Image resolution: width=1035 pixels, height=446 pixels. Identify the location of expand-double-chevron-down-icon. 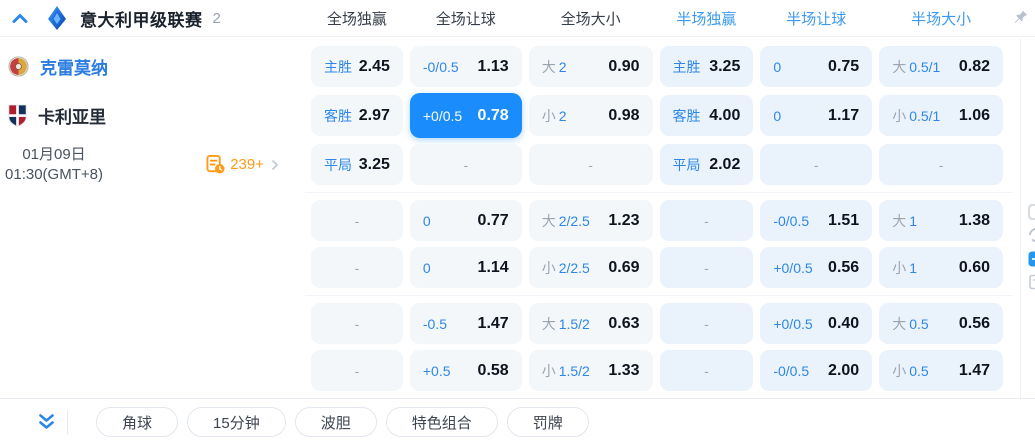
(46, 422).